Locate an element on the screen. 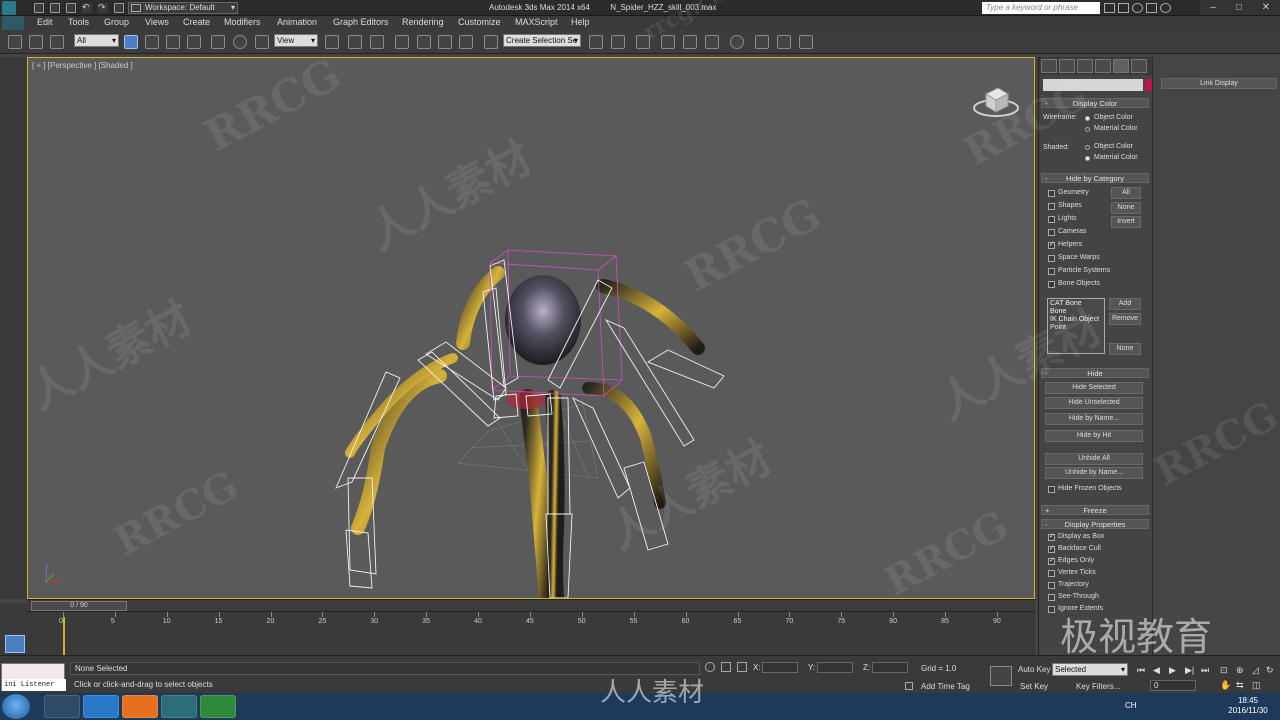 The height and width of the screenshot is (720, 1280). menu-modifiers: Modifiers is located at coordinates (242, 22).